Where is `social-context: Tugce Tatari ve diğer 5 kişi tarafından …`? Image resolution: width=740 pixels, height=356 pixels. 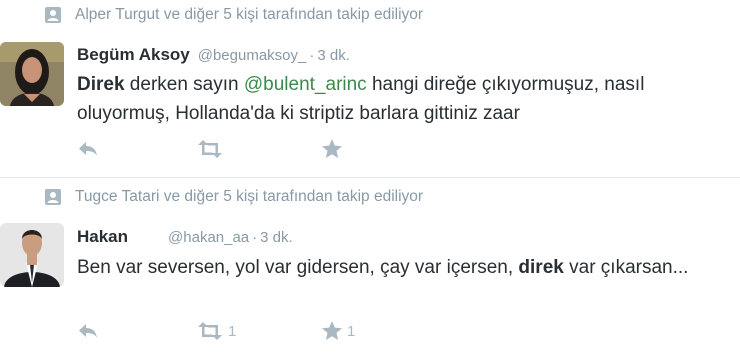 social-context: Tugce Tatari ve diğer 5 kişi tarafından … is located at coordinates (233, 197).